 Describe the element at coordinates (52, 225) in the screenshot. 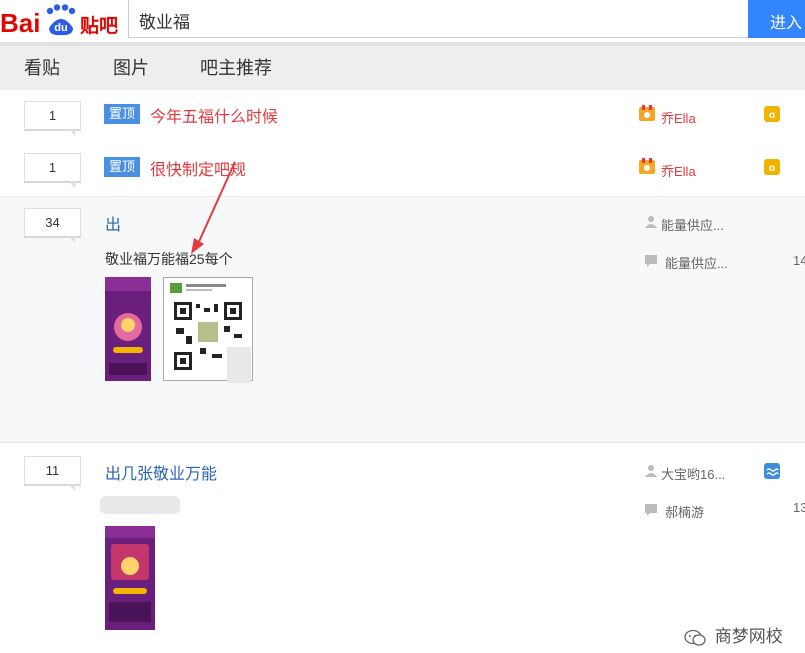

I see `reply-count: 34` at that location.